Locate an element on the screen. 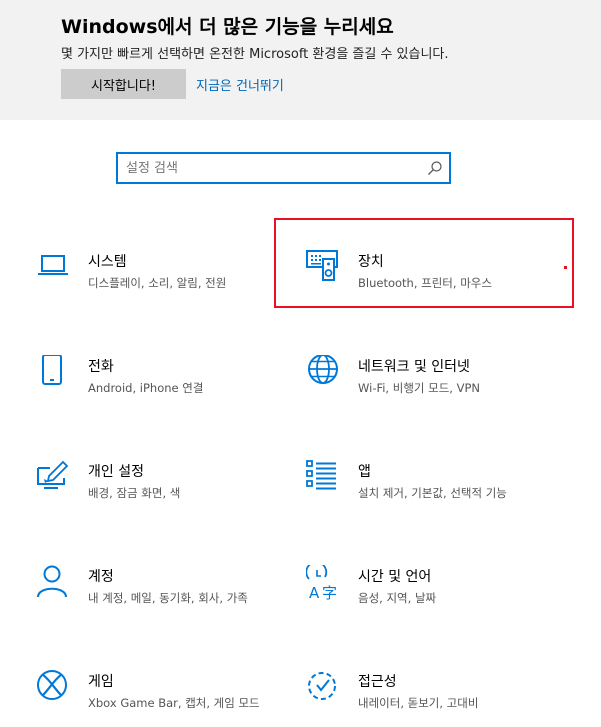 This screenshot has height=727, width=601. laptop-icon is located at coordinates (54, 268).